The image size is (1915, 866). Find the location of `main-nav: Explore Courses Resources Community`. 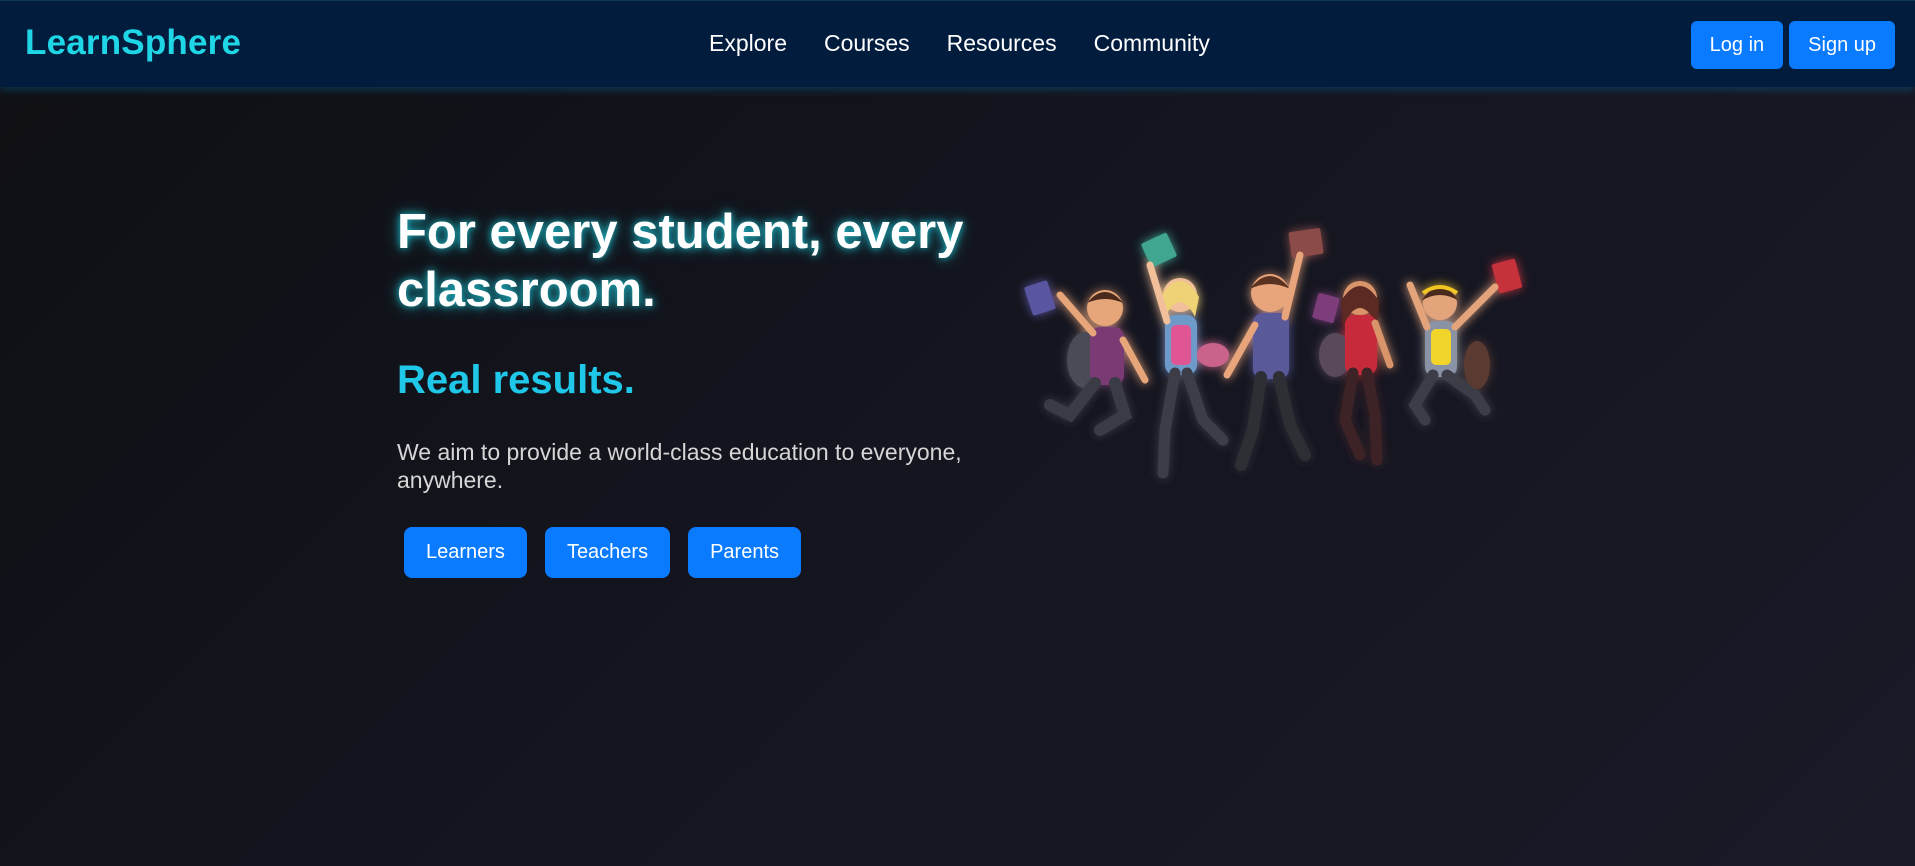

main-nav: Explore Courses Resources Community is located at coordinates (978, 43).